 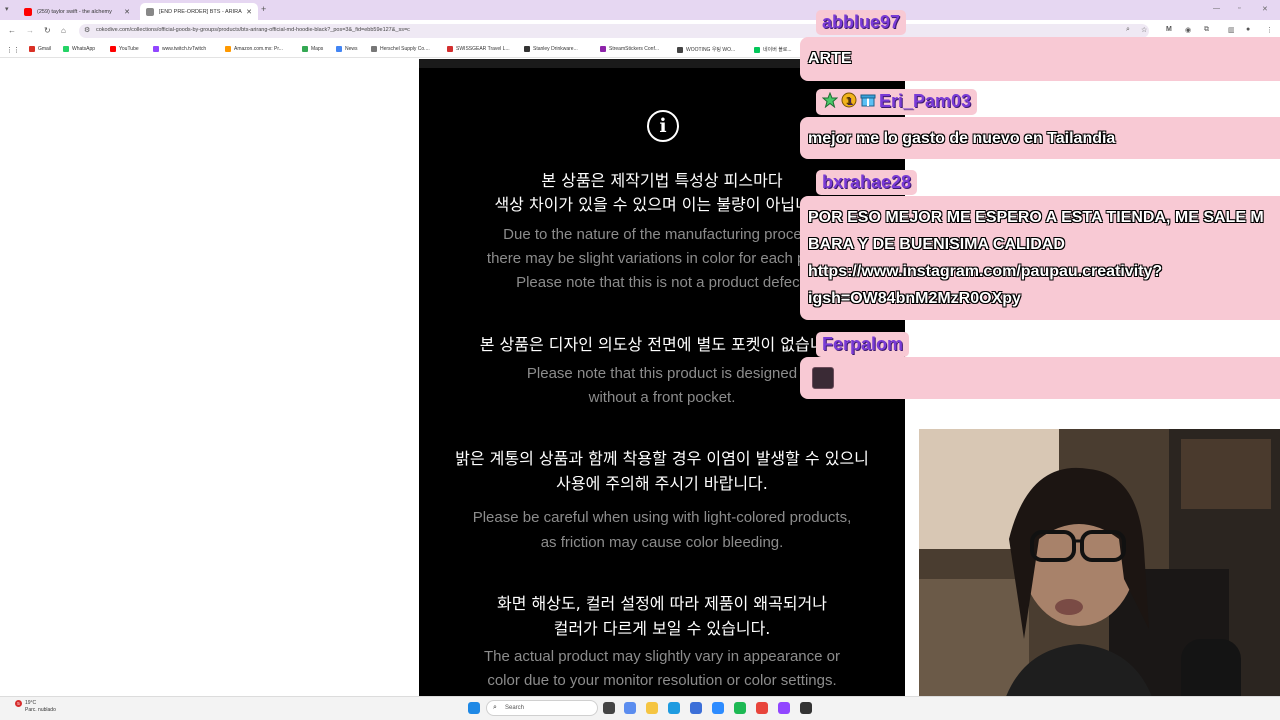 I want to click on chat-username-row: 1 Eri_Pam03, so click(x=897, y=102).